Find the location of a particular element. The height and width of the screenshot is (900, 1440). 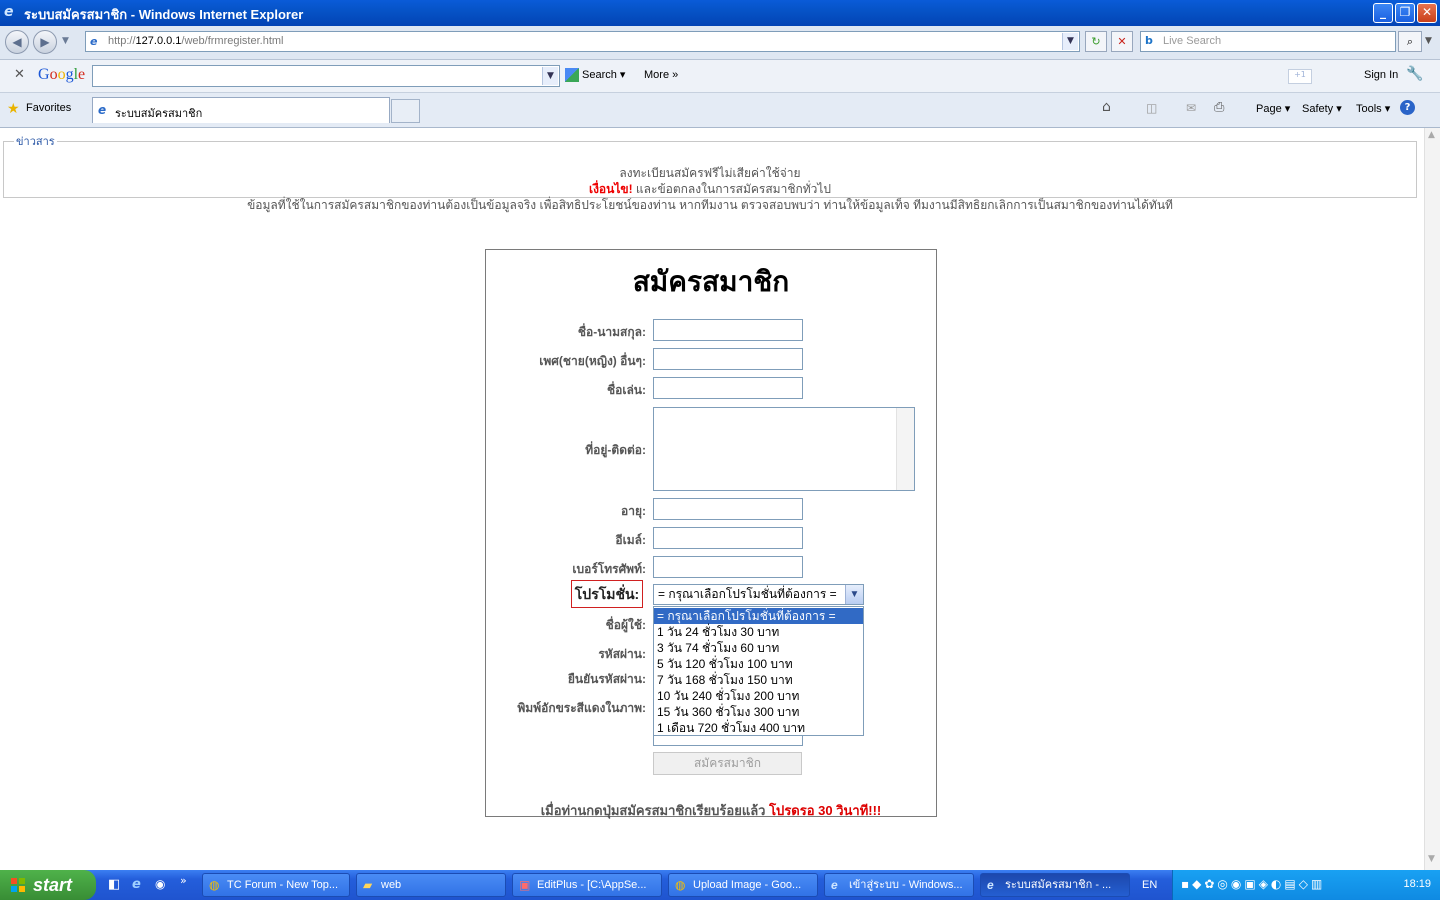

username-label: ชื่อผู้ใช้: is located at coordinates (625, 625).